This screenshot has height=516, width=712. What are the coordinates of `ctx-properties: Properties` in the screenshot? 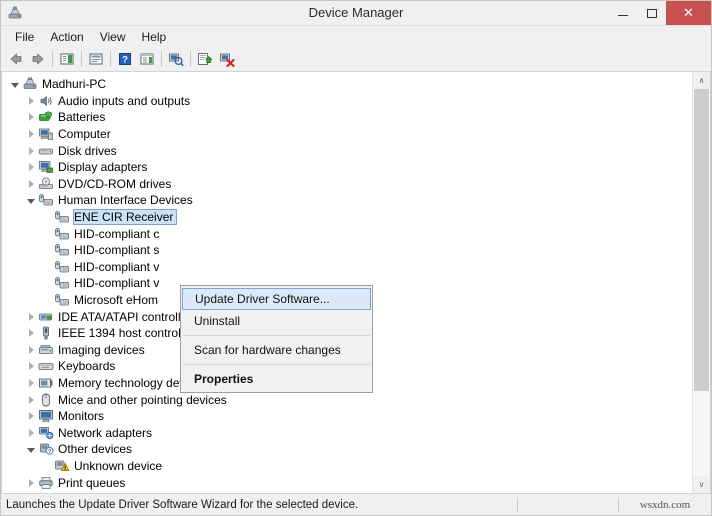 It's located at (276, 379).